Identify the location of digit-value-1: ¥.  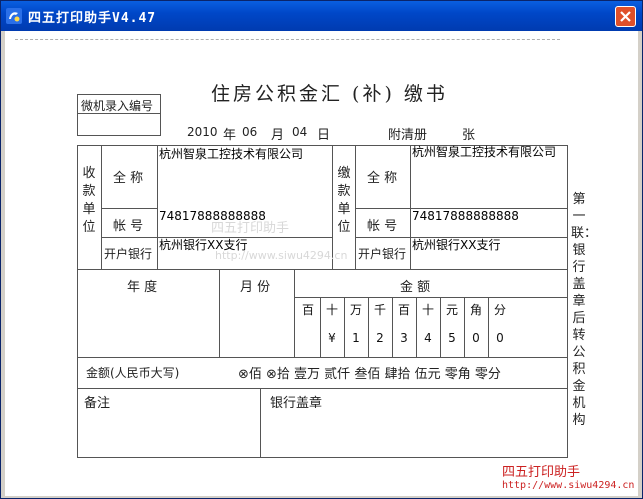
(332, 338).